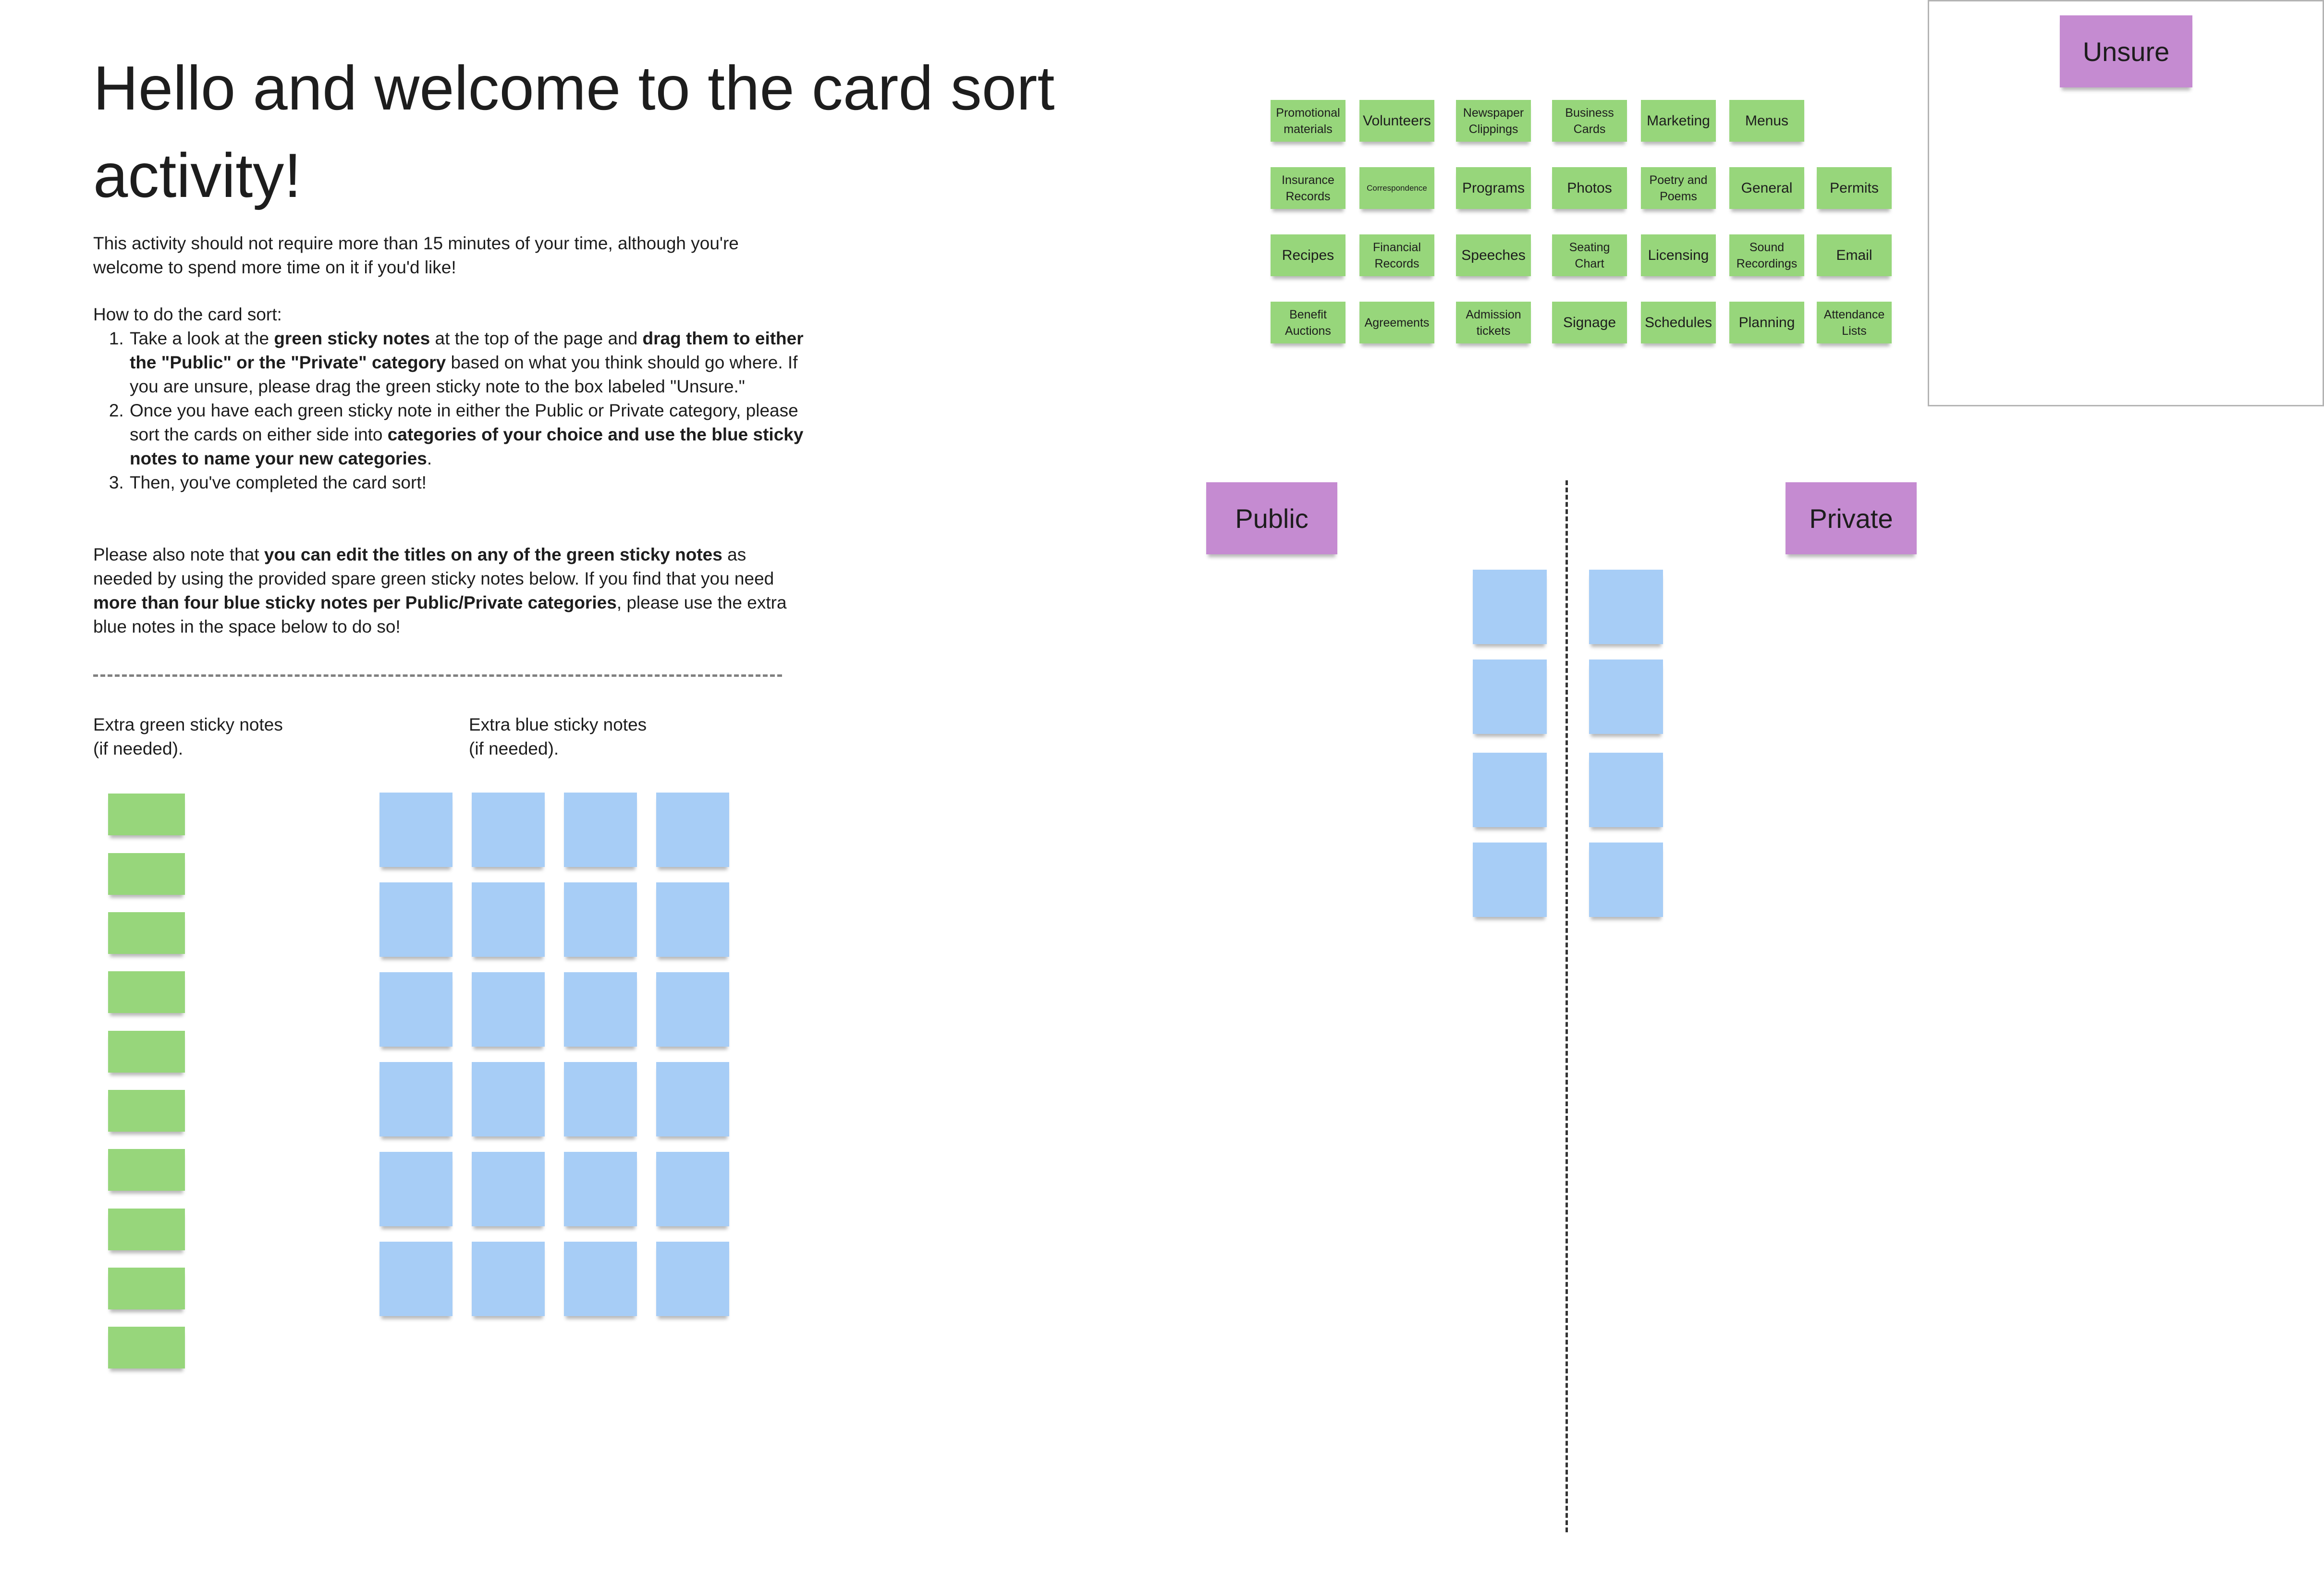 The height and width of the screenshot is (1588, 2324). Describe the element at coordinates (1766, 121) in the screenshot. I see `sort-card: Menus` at that location.